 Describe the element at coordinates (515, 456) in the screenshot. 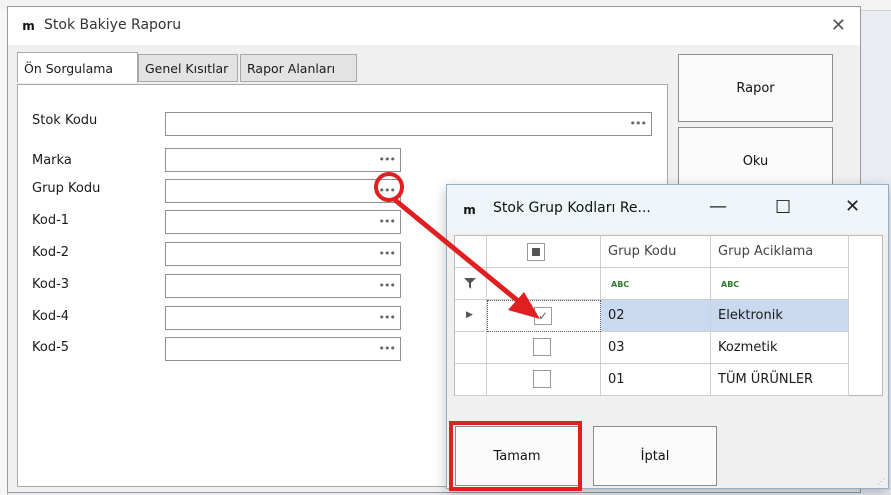

I see `annotation-box-tamam` at that location.